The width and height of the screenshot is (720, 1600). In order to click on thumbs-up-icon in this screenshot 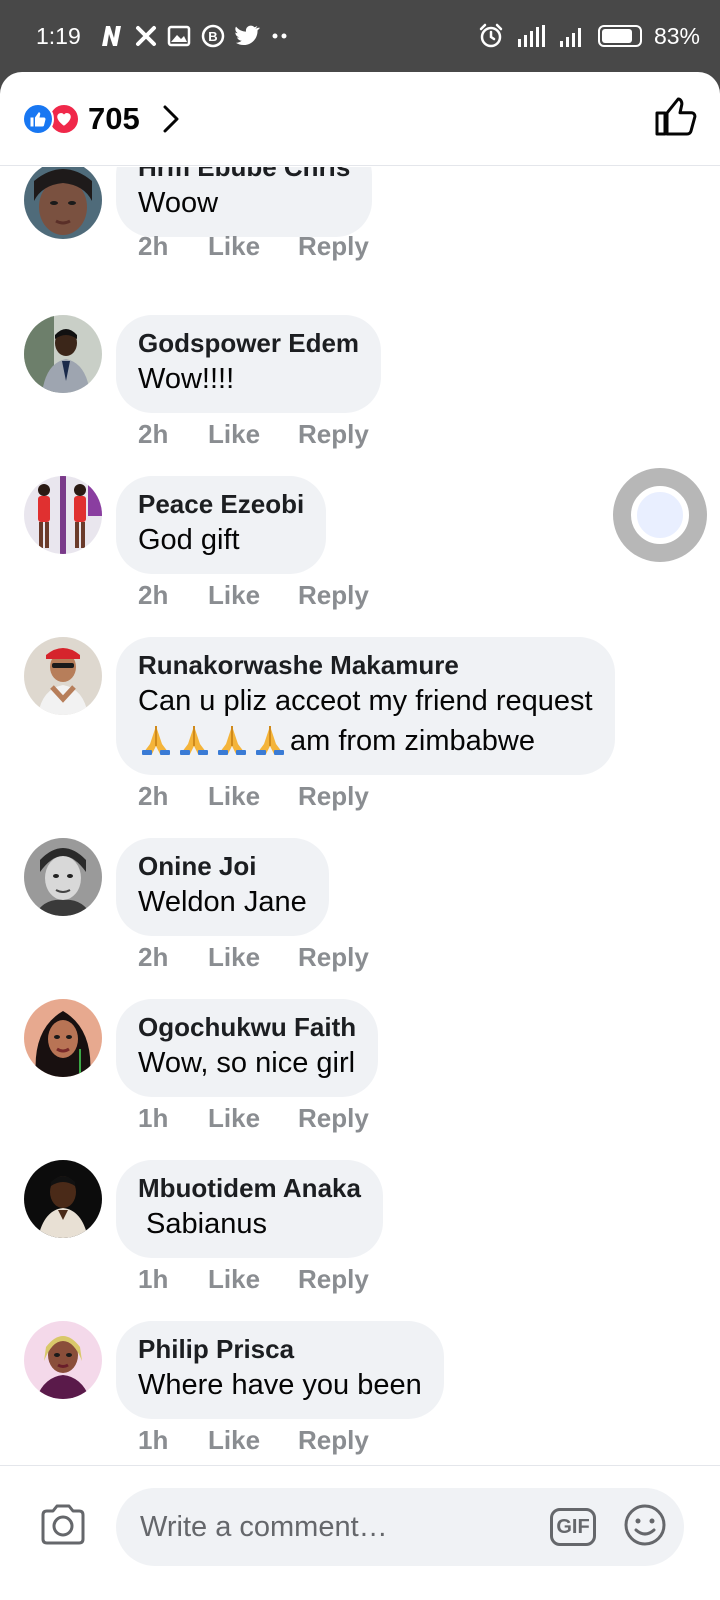, I will do `click(676, 118)`.